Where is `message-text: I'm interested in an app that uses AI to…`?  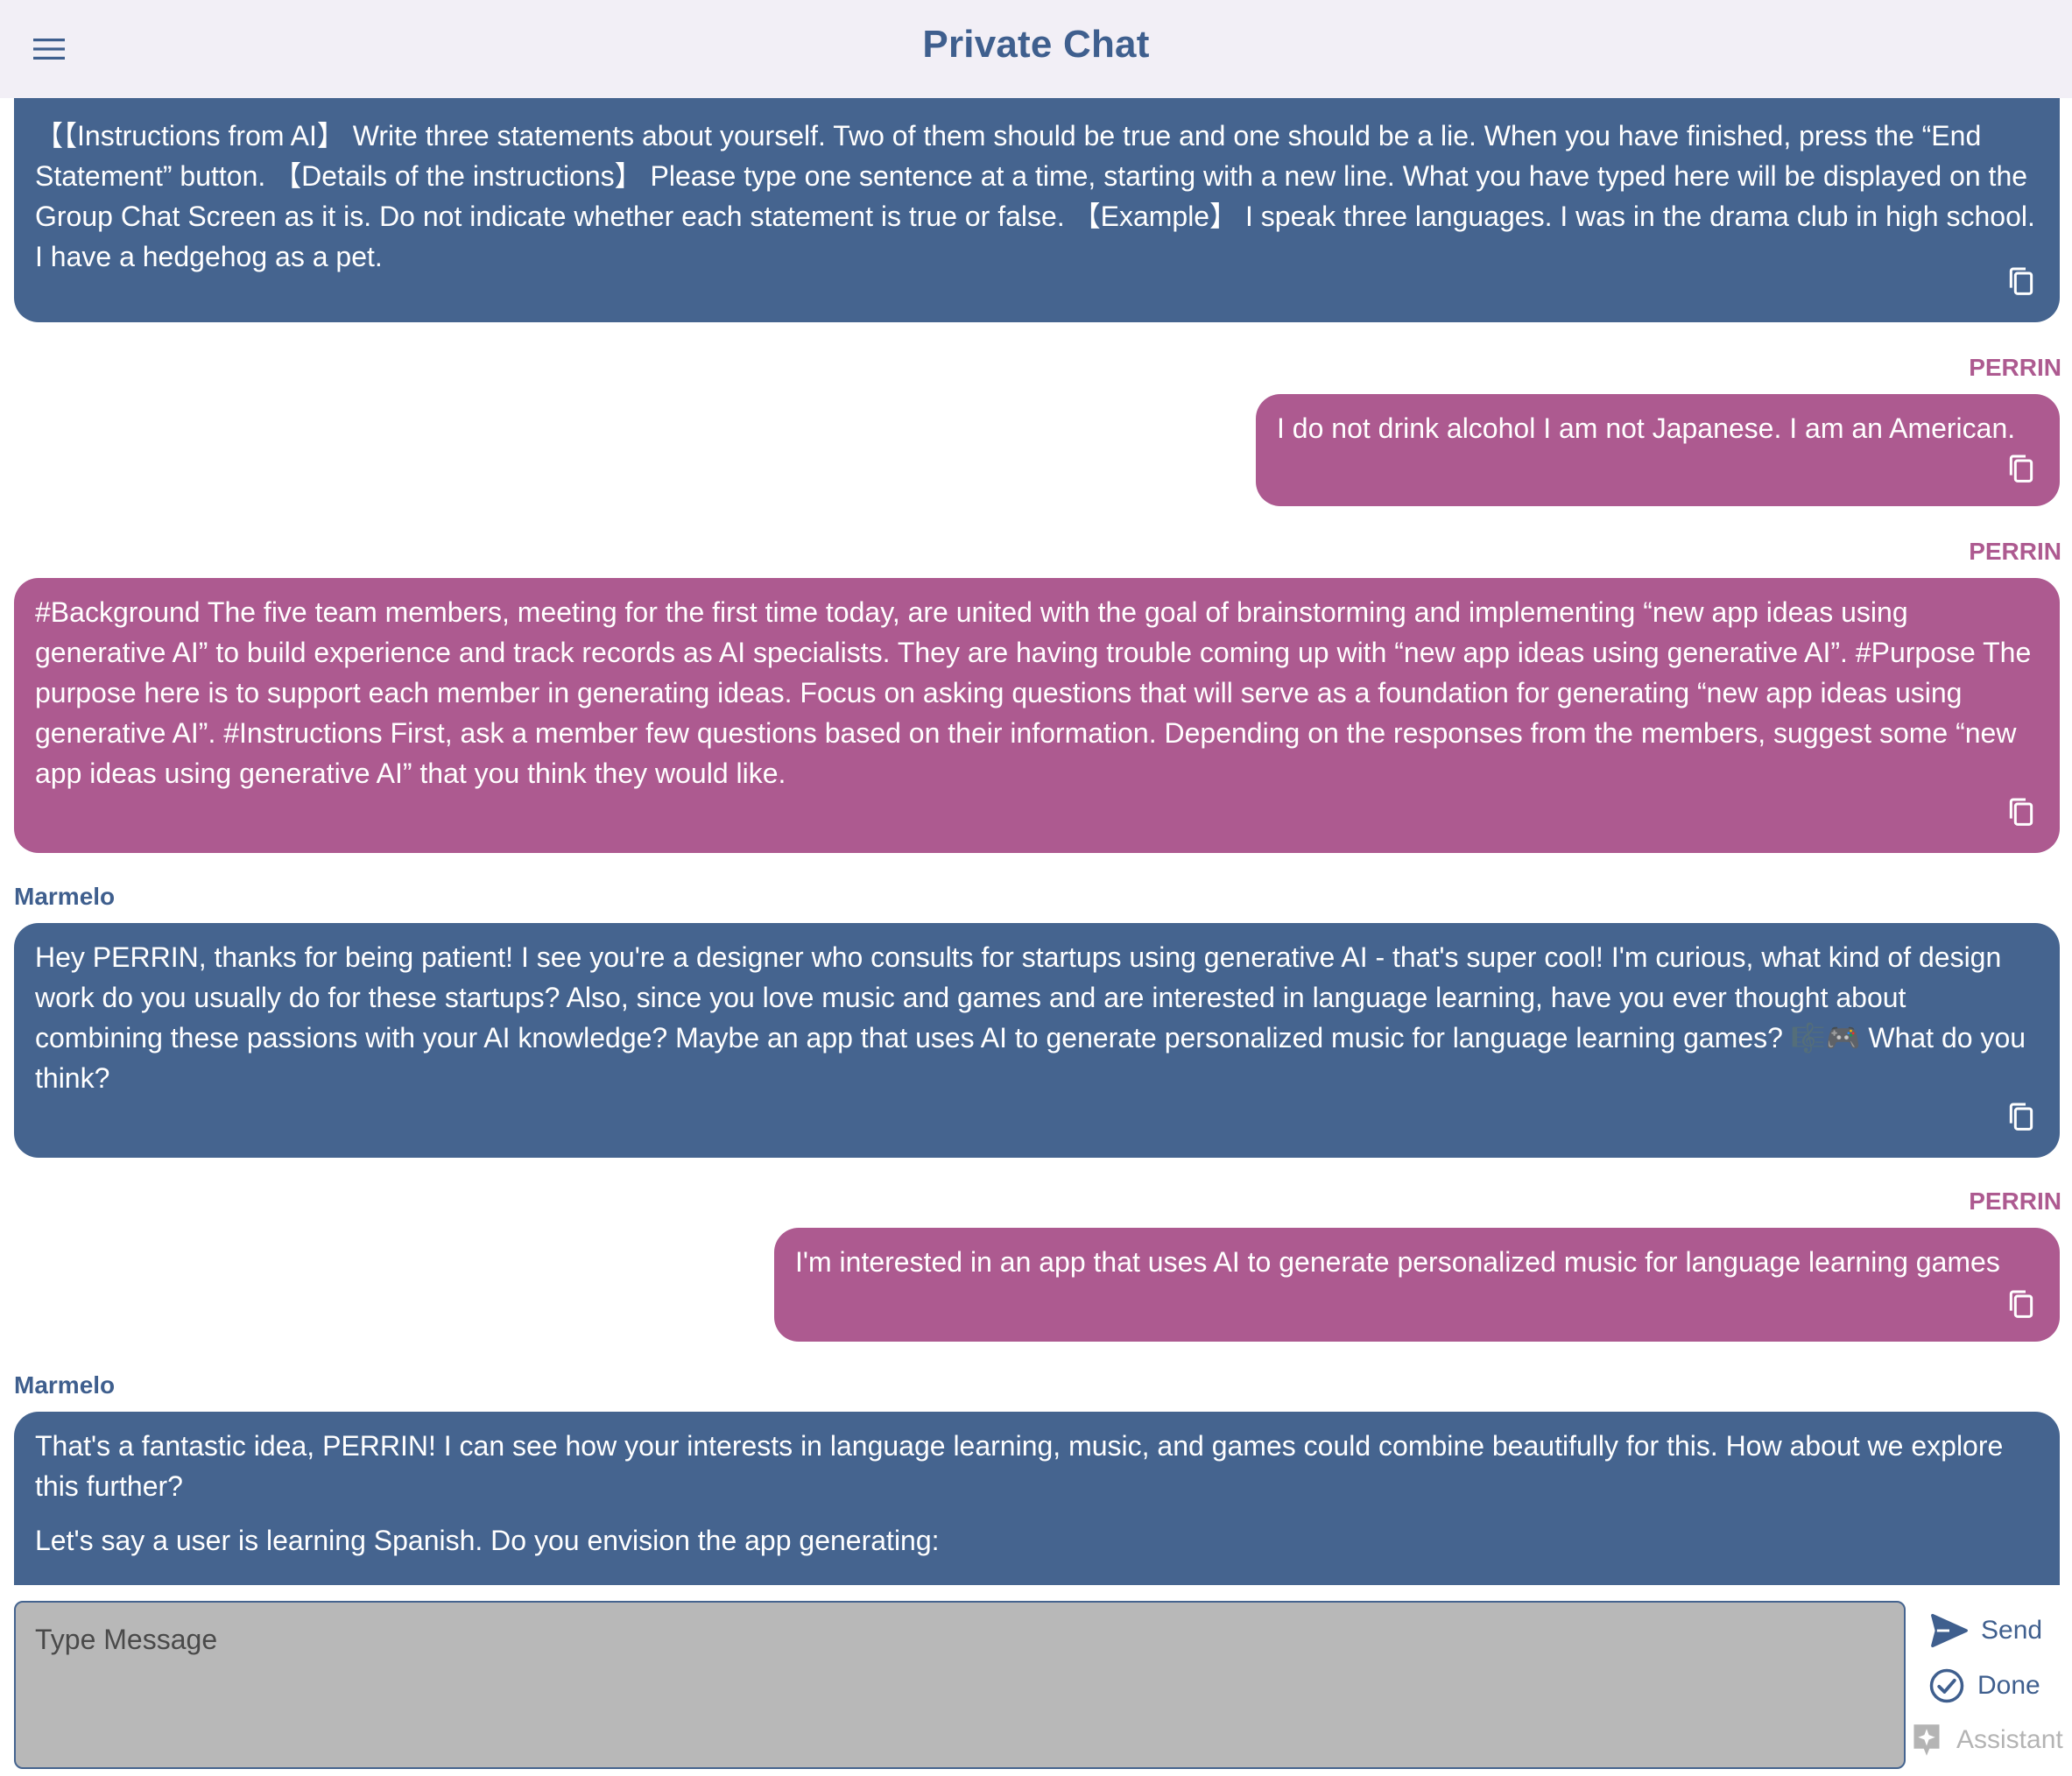 message-text: I'm interested in an app that uses AI to… is located at coordinates (1397, 1262).